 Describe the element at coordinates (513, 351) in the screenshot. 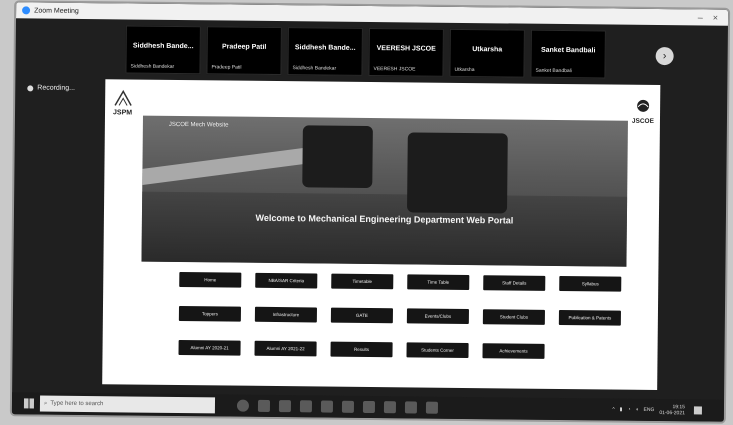

I see `nav-button-achievements: Achievements` at that location.